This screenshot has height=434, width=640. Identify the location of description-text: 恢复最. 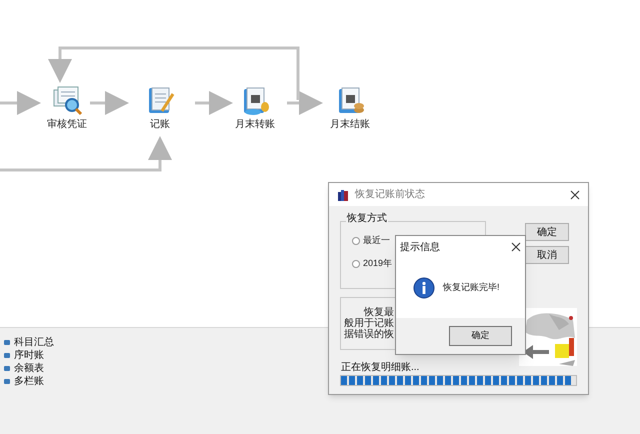
(379, 312).